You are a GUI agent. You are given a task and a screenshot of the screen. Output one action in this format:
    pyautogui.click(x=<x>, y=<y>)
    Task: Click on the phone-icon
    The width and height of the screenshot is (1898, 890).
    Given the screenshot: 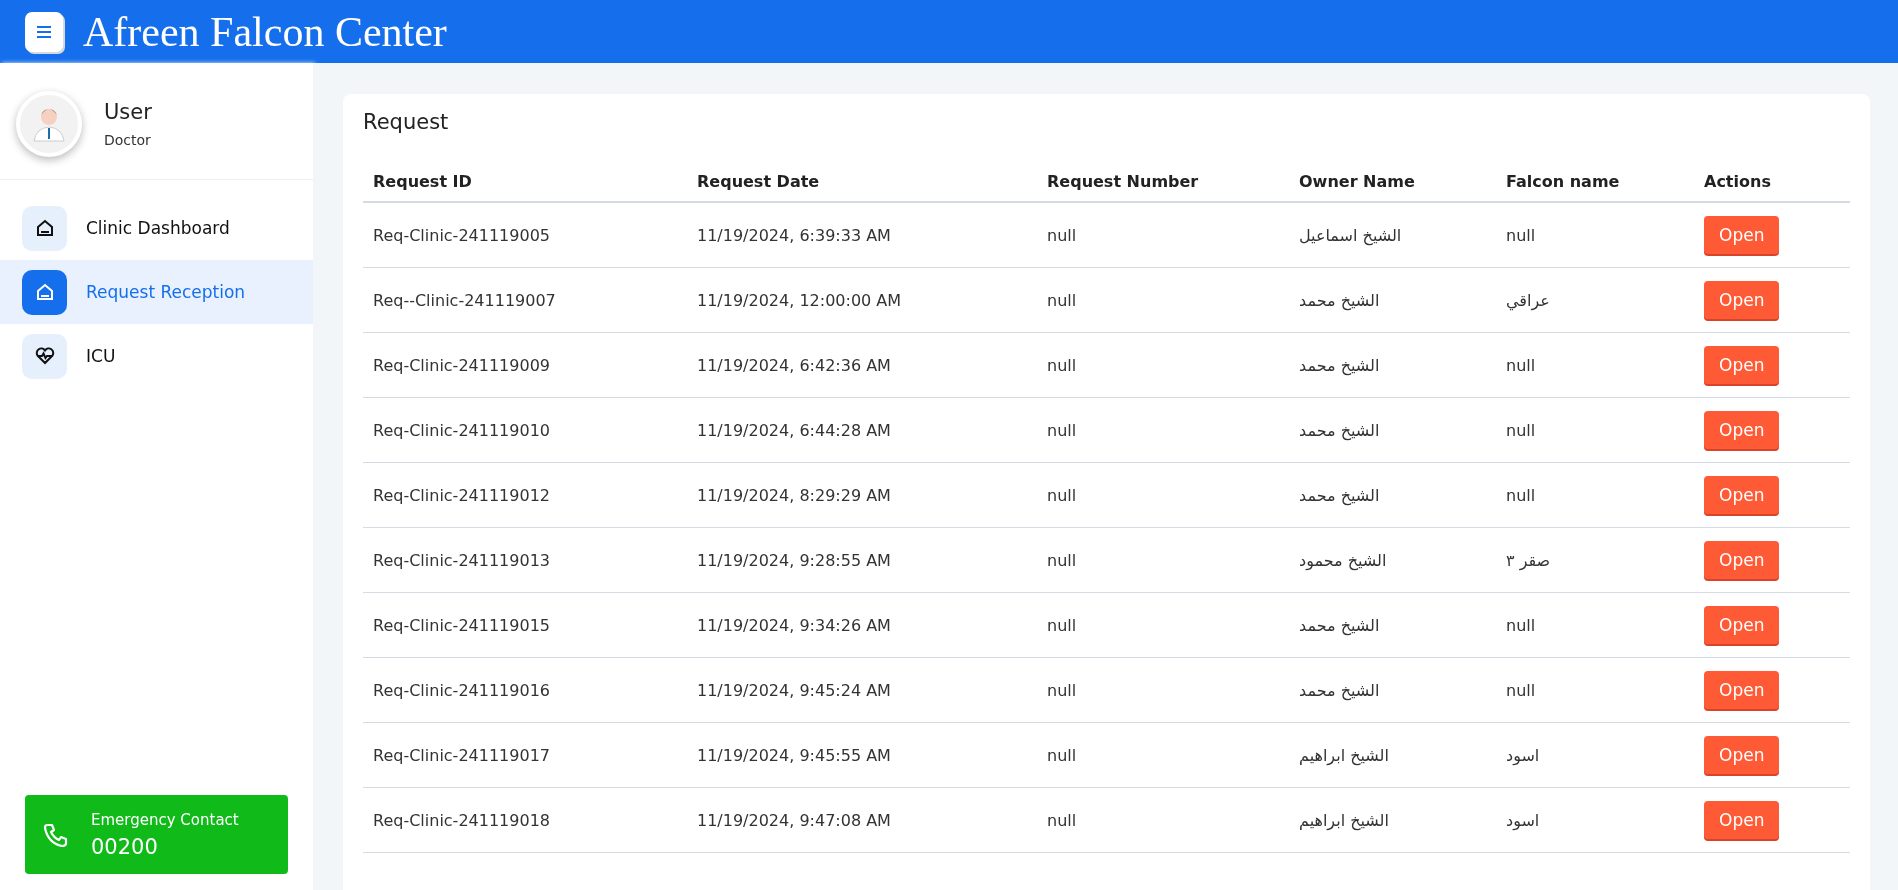 What is the action you would take?
    pyautogui.click(x=56, y=834)
    